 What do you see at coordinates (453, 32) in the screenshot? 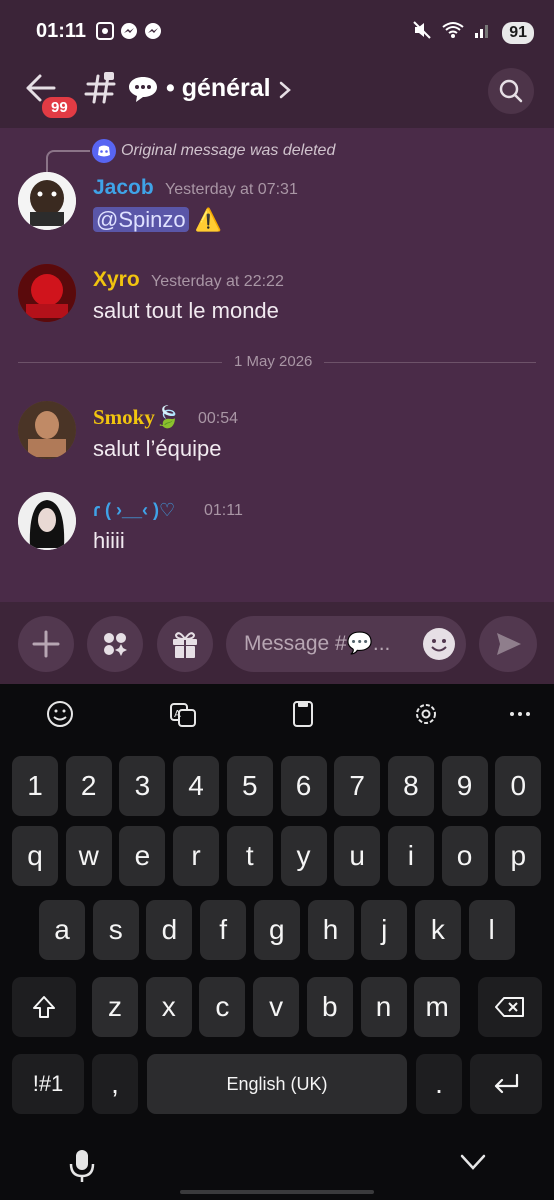
I see `wifi-icon` at bounding box center [453, 32].